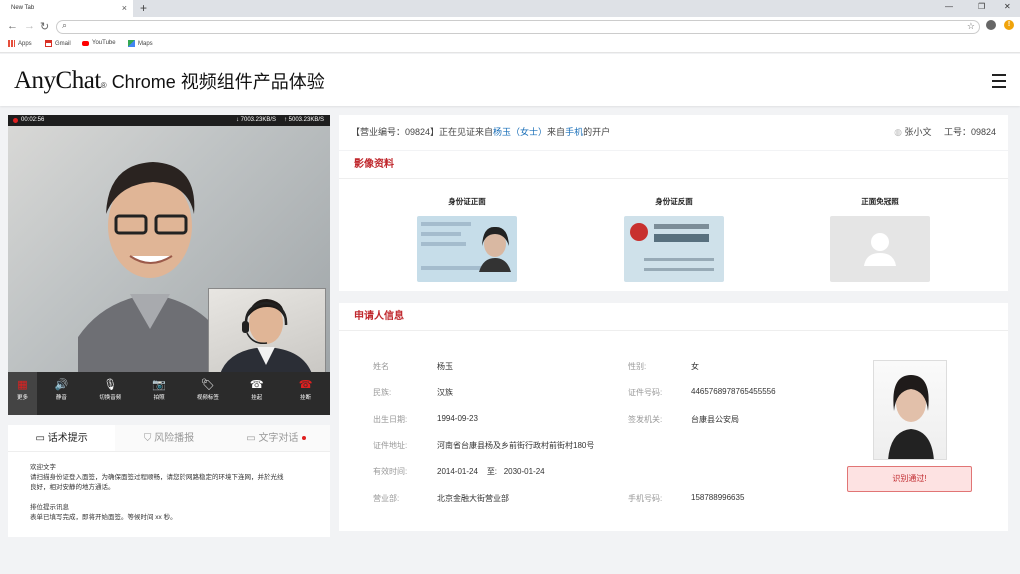  I want to click on menu-icon, so click(999, 83).